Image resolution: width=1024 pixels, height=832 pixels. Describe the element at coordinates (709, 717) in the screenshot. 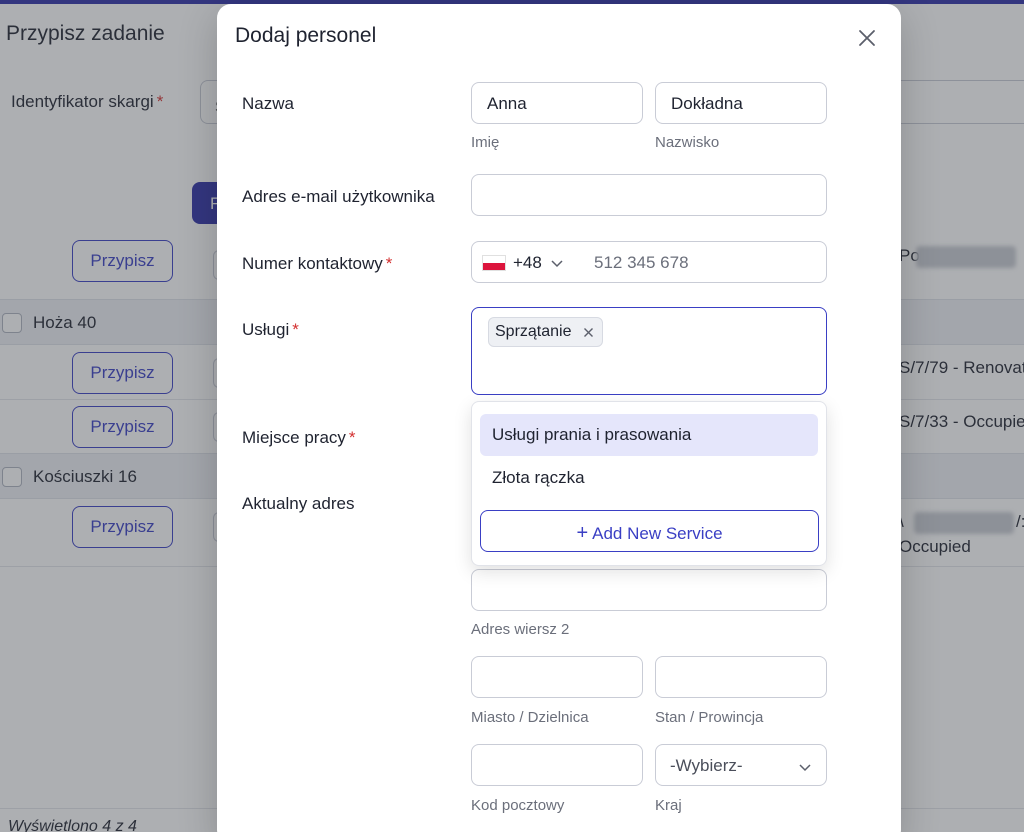

I see `state-hint: Stan / Prowincja` at that location.